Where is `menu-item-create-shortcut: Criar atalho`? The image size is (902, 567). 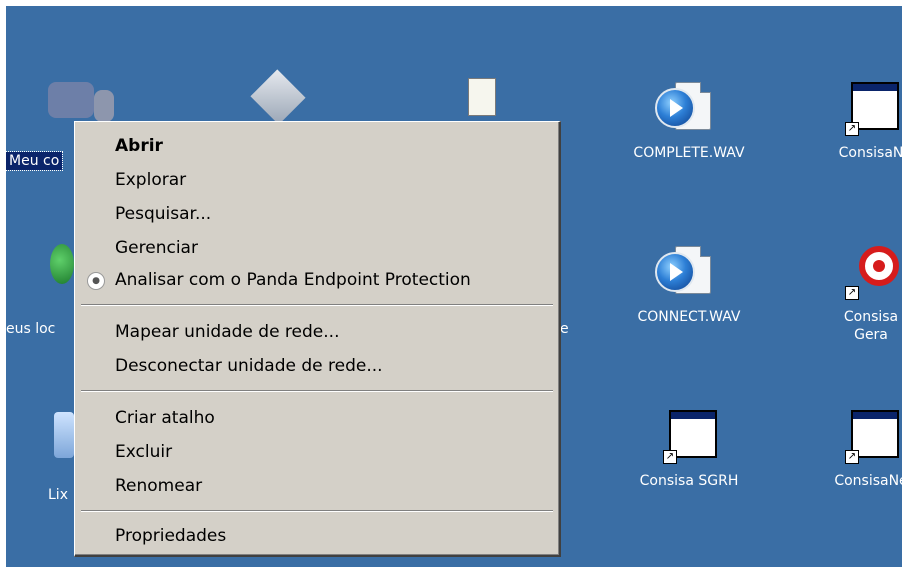
menu-item-create-shortcut: Criar atalho is located at coordinates (165, 418).